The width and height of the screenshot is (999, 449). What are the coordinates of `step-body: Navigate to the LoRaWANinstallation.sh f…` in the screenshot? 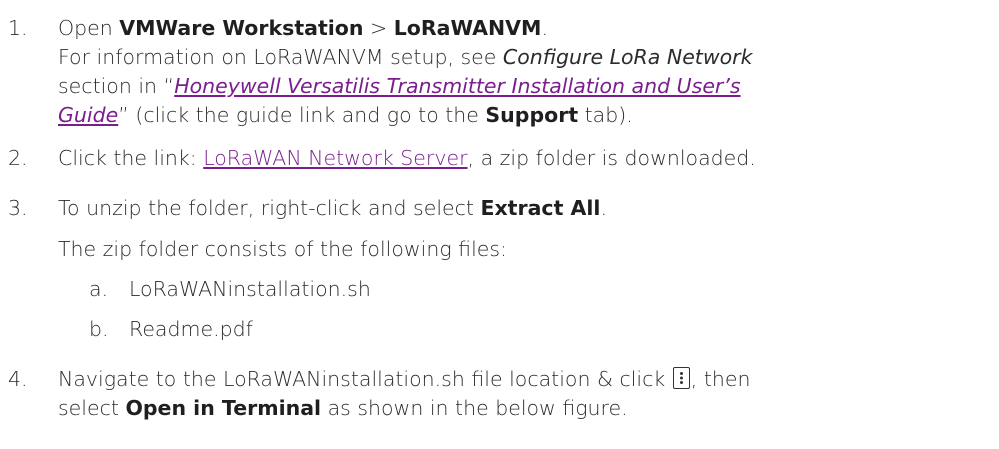 It's located at (525, 394).